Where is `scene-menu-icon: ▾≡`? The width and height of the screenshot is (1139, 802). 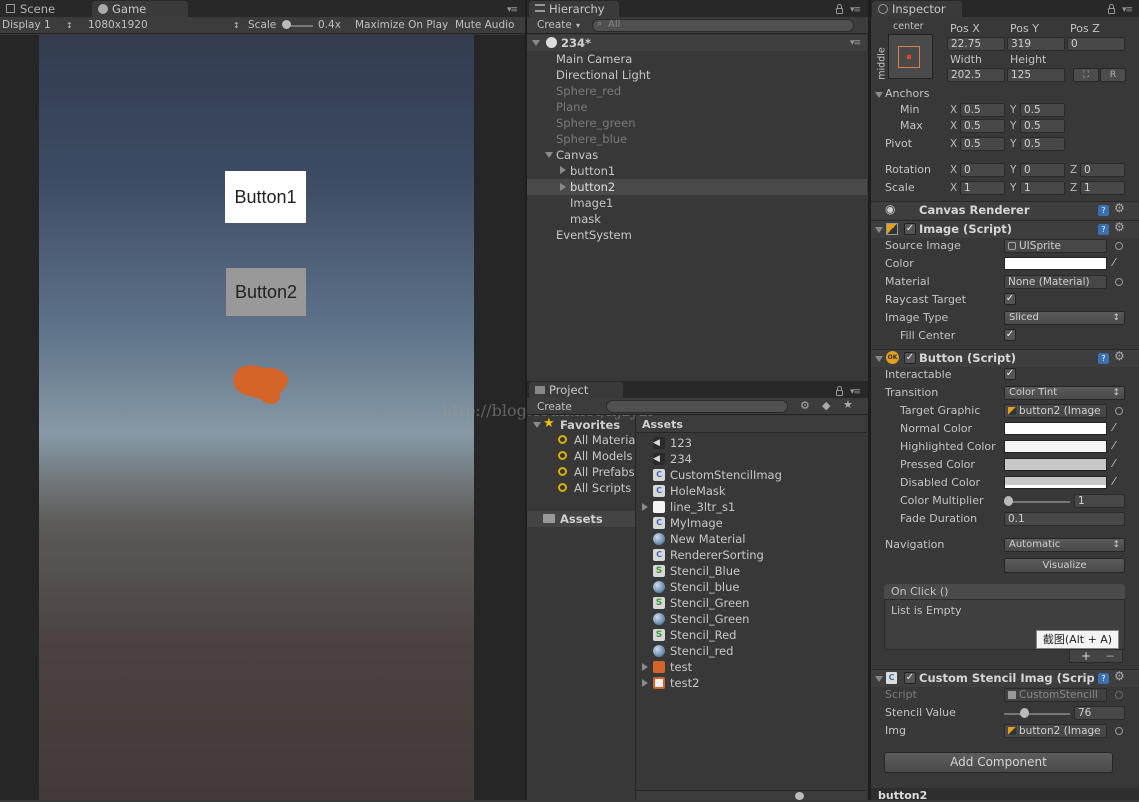 scene-menu-icon: ▾≡ is located at coordinates (855, 43).